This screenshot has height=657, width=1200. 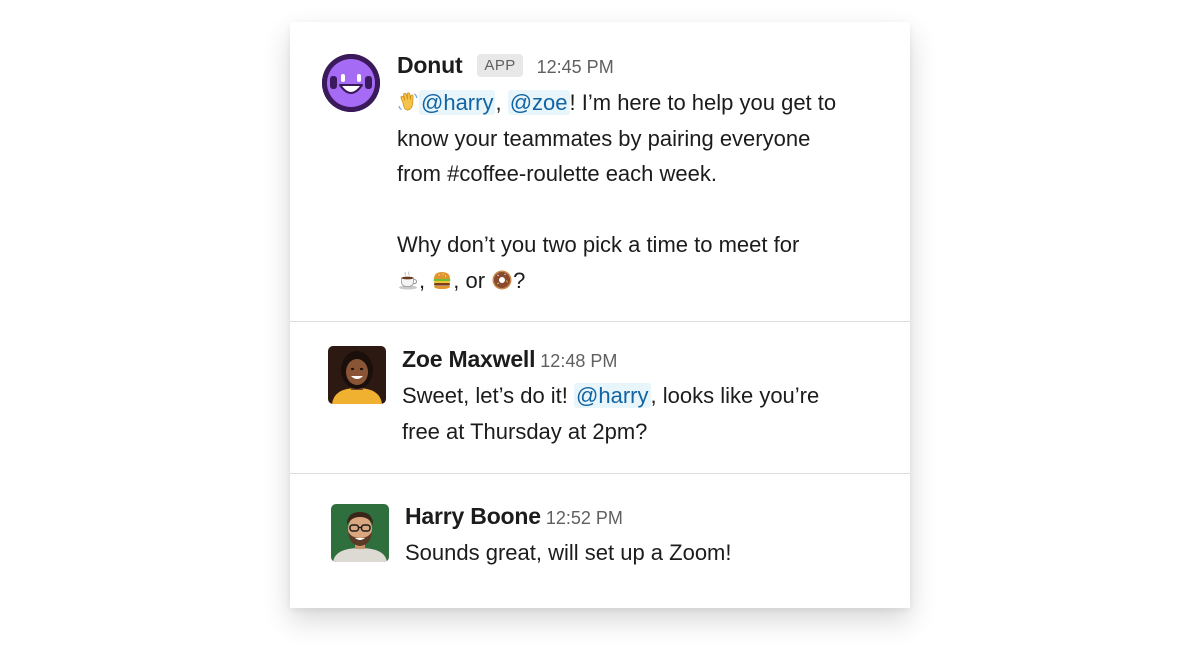 What do you see at coordinates (616, 66) in the screenshot?
I see `message-header: Donut APP 12:45 PM` at bounding box center [616, 66].